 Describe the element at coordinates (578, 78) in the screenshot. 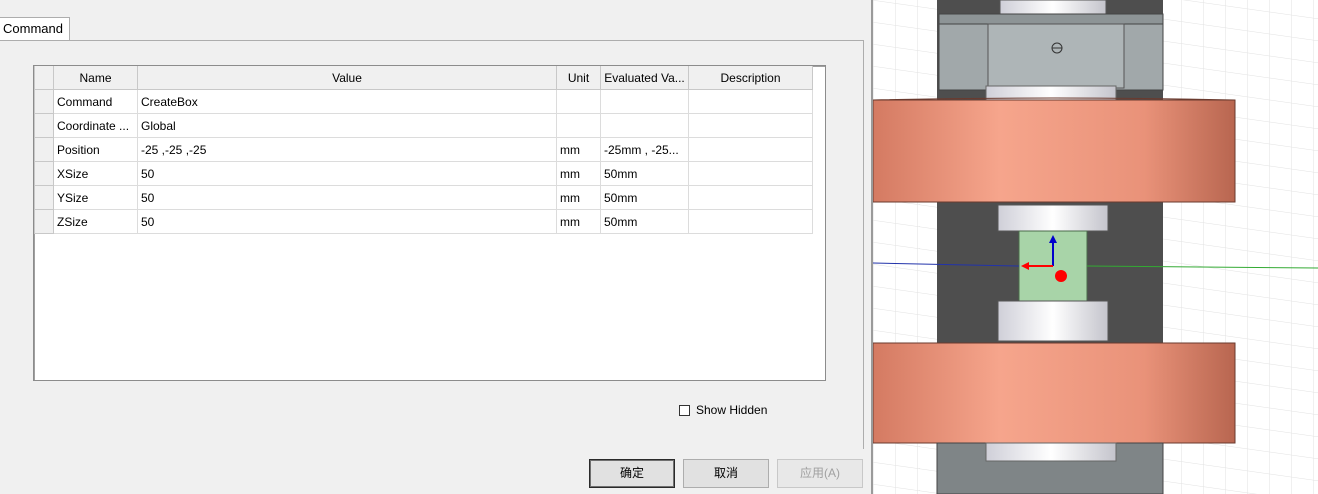

I see `column-header-unit: Unit` at that location.